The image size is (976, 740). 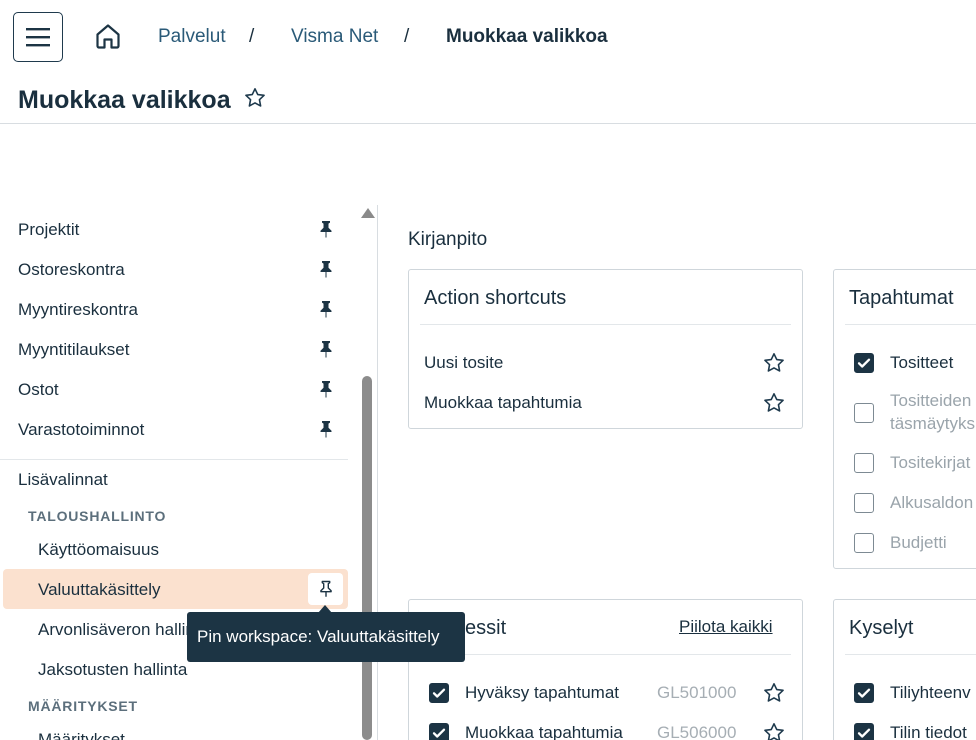 What do you see at coordinates (922, 362) in the screenshot?
I see `tapahtumat-item: Tositteet` at bounding box center [922, 362].